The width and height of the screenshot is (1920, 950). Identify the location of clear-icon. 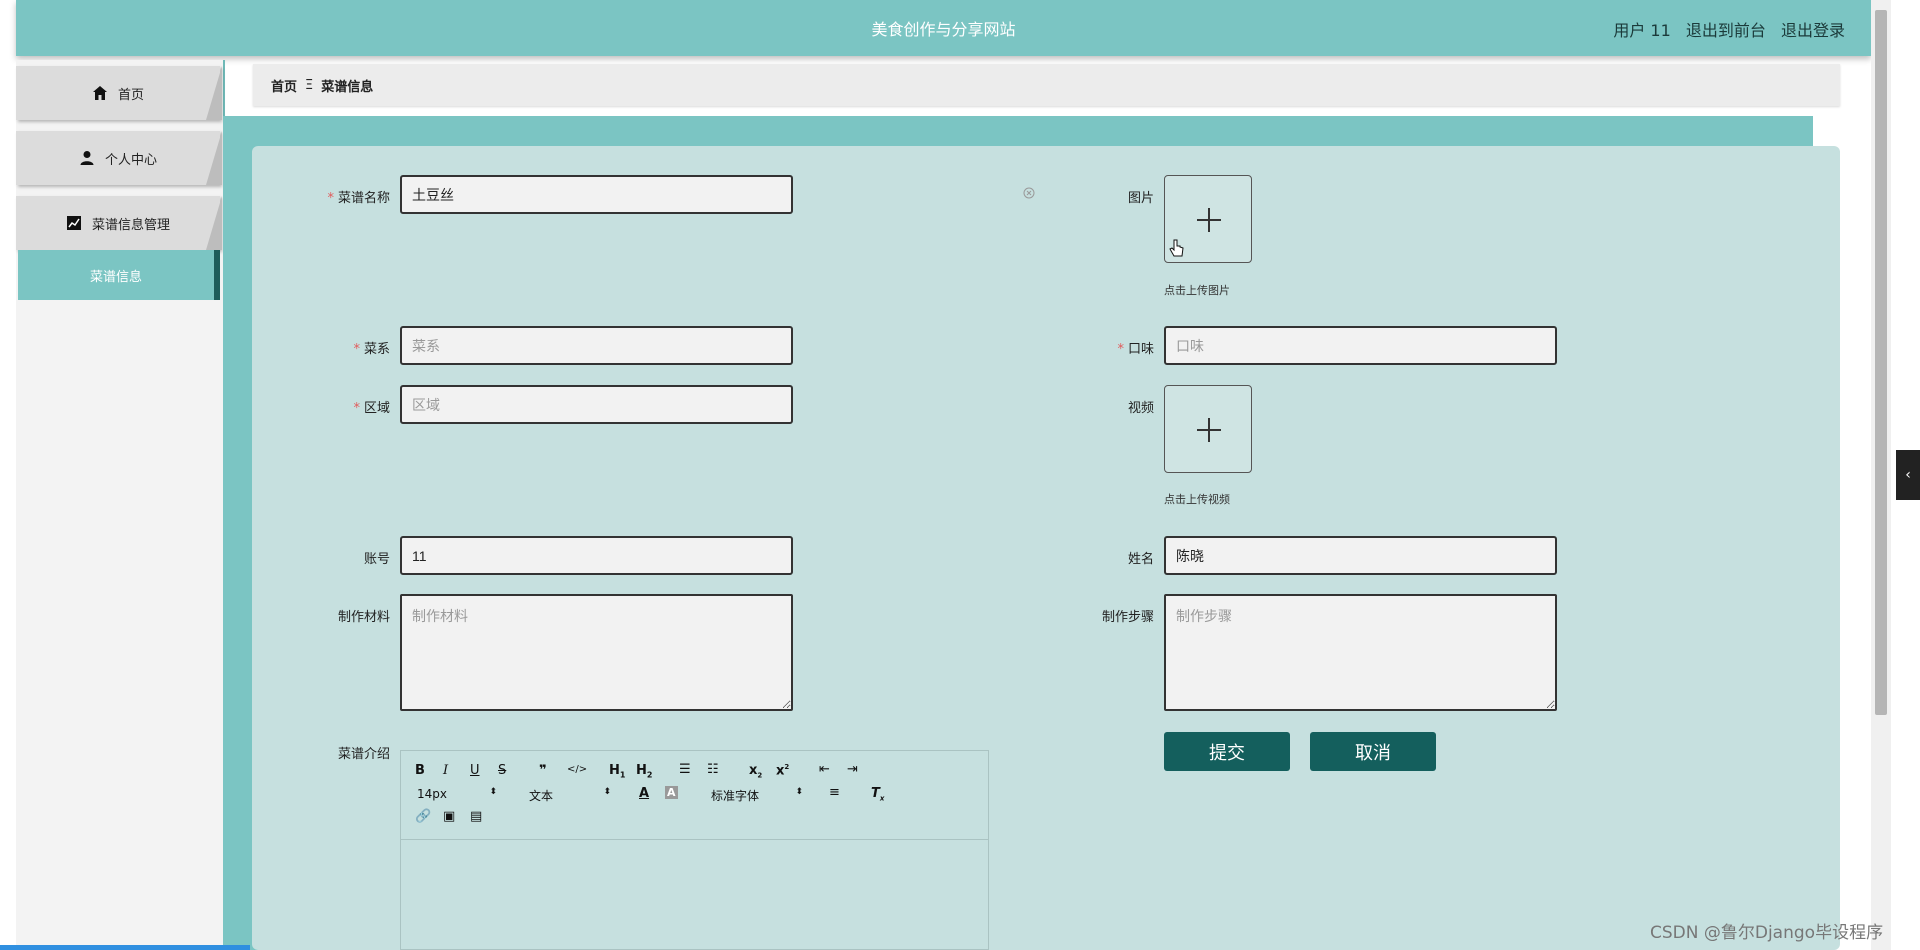
(1029, 193).